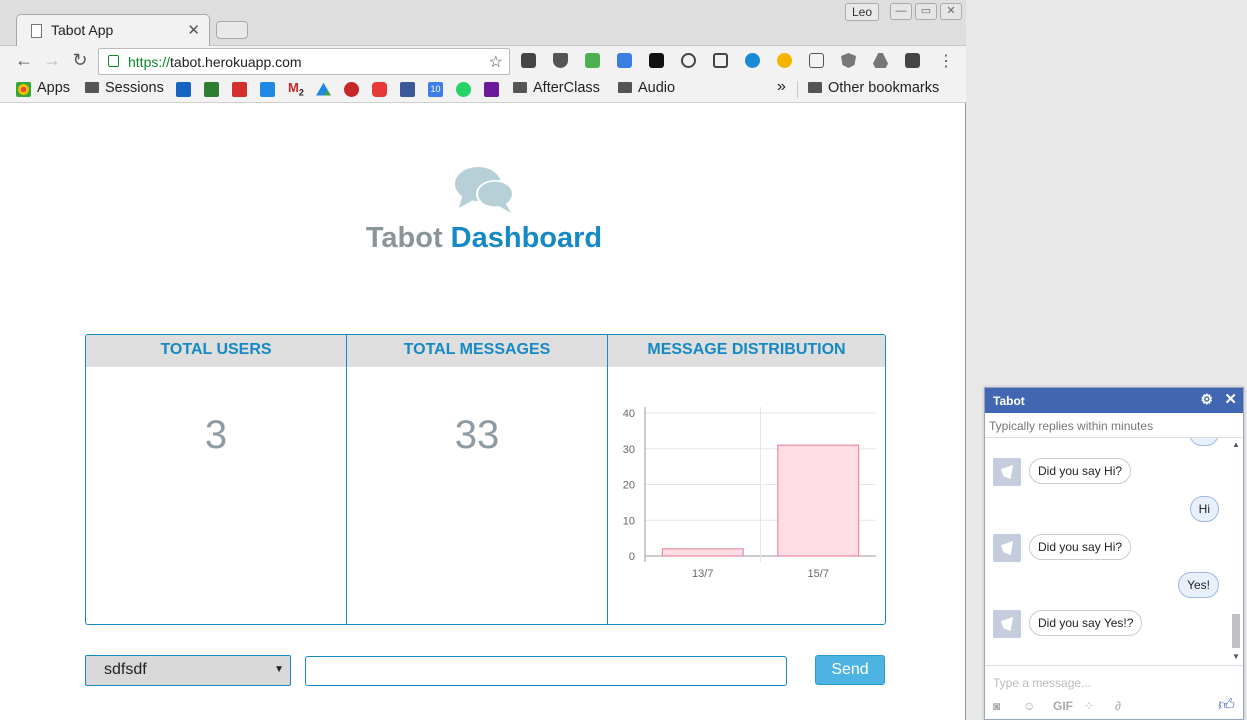 This screenshot has height=720, width=1247. Describe the element at coordinates (629, 450) in the screenshot. I see `chart-y-tick-label: 30` at that location.